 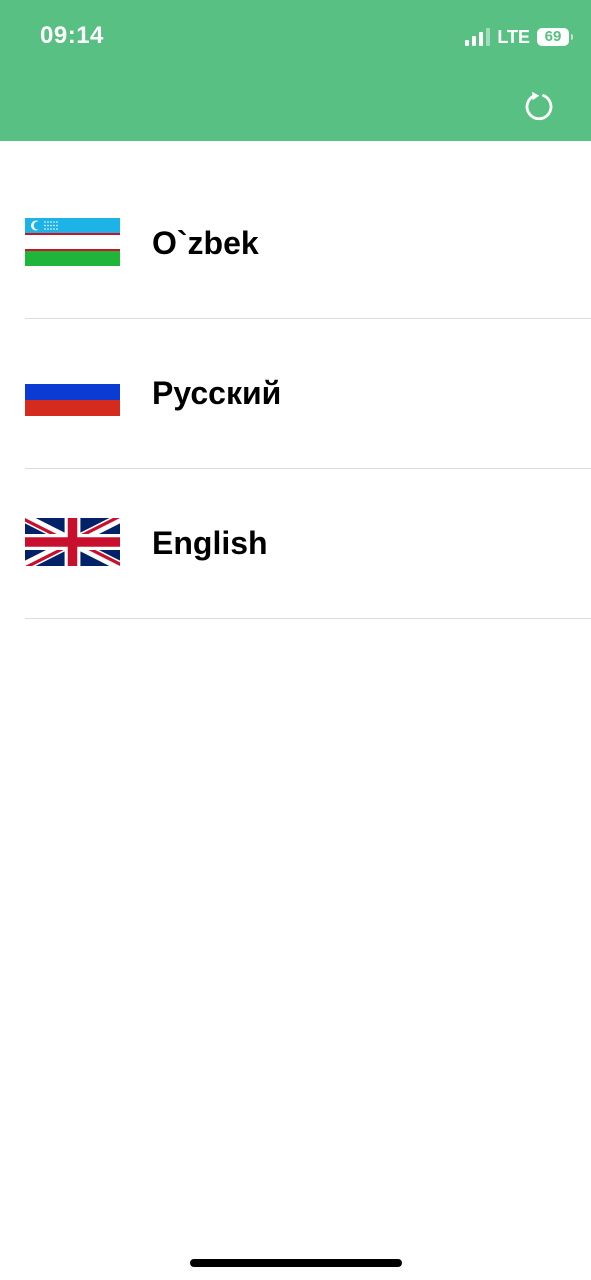 I want to click on battery-icon: 69, so click(x=555, y=37).